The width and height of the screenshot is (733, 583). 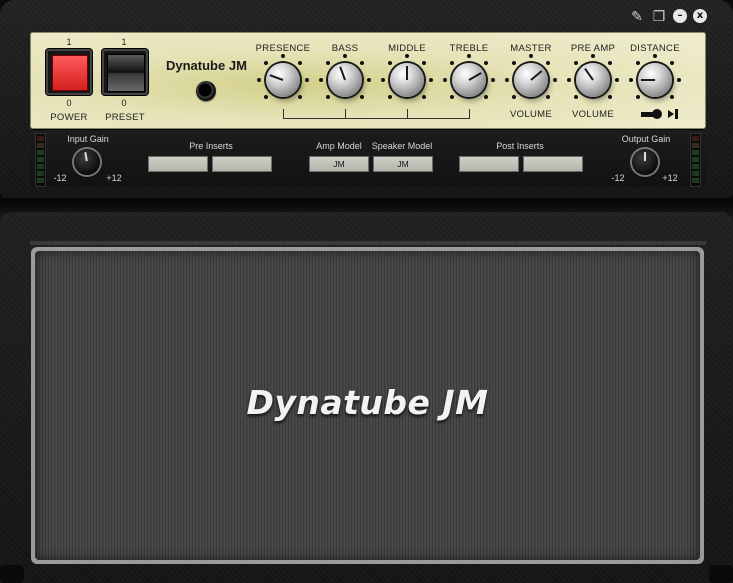 I want to click on preamp-volume-label: VOLUME, so click(x=593, y=114).